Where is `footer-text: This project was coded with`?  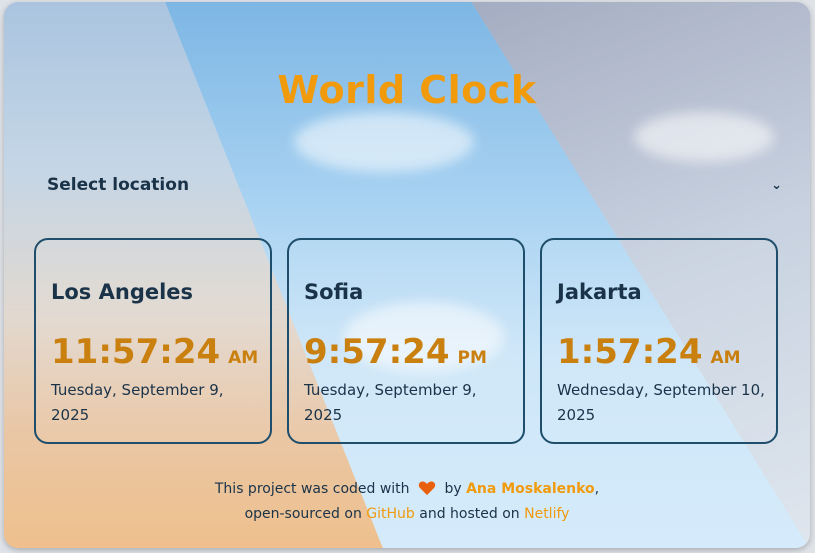
footer-text: This project was coded with is located at coordinates (312, 489).